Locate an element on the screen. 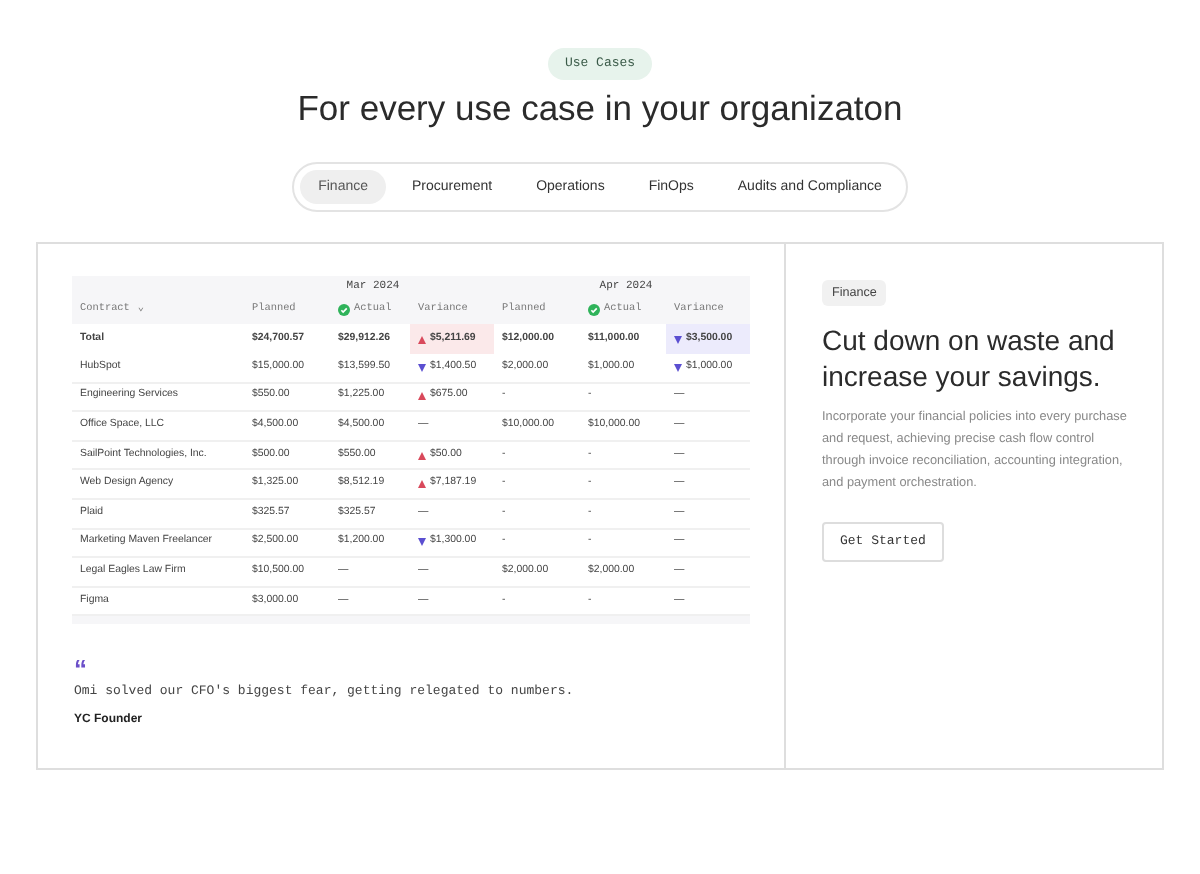 This screenshot has width=1200, height=874. quote-mark: “ is located at coordinates (81, 668).